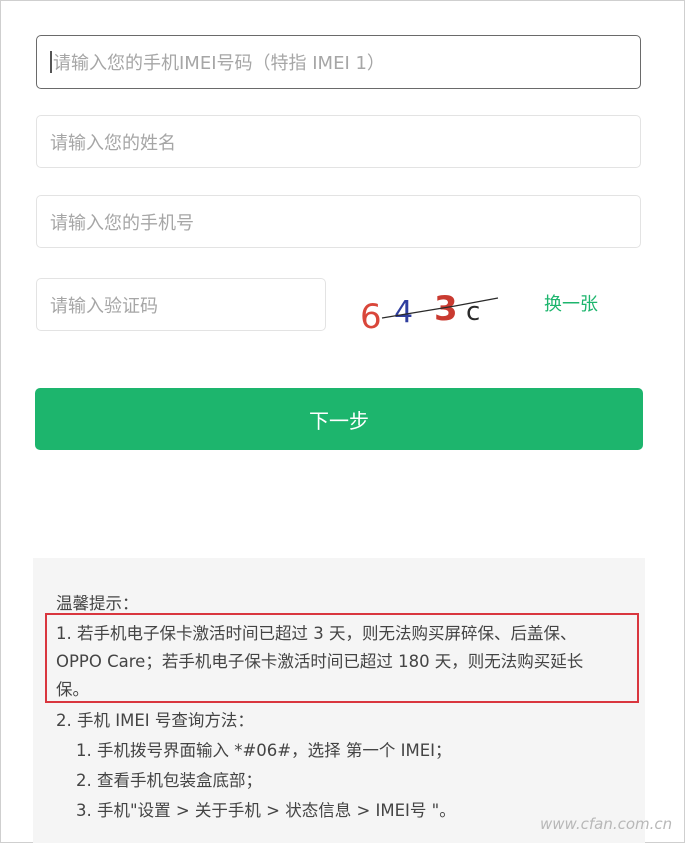  What do you see at coordinates (338, 221) in the screenshot?
I see `phone-input: 请输入您的手机号` at bounding box center [338, 221].